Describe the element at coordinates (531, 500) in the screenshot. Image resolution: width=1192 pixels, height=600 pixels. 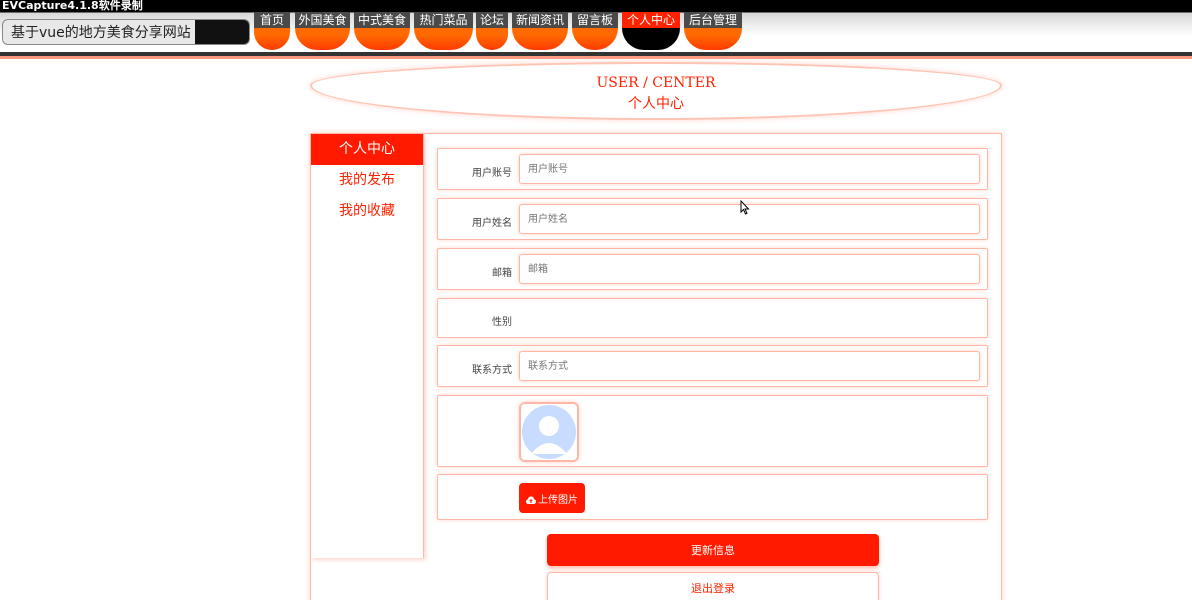
I see `cloud-upload-icon` at that location.